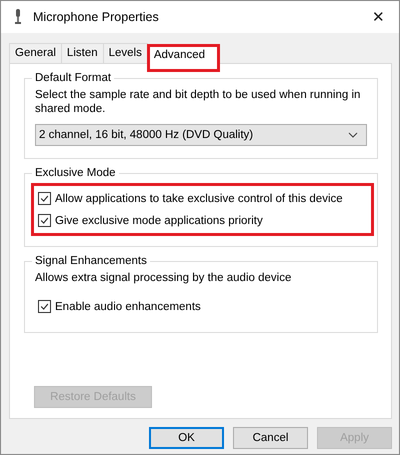  Describe the element at coordinates (199, 198) in the screenshot. I see `checkbox-label: Allow applications to take exclusive control of this device` at that location.